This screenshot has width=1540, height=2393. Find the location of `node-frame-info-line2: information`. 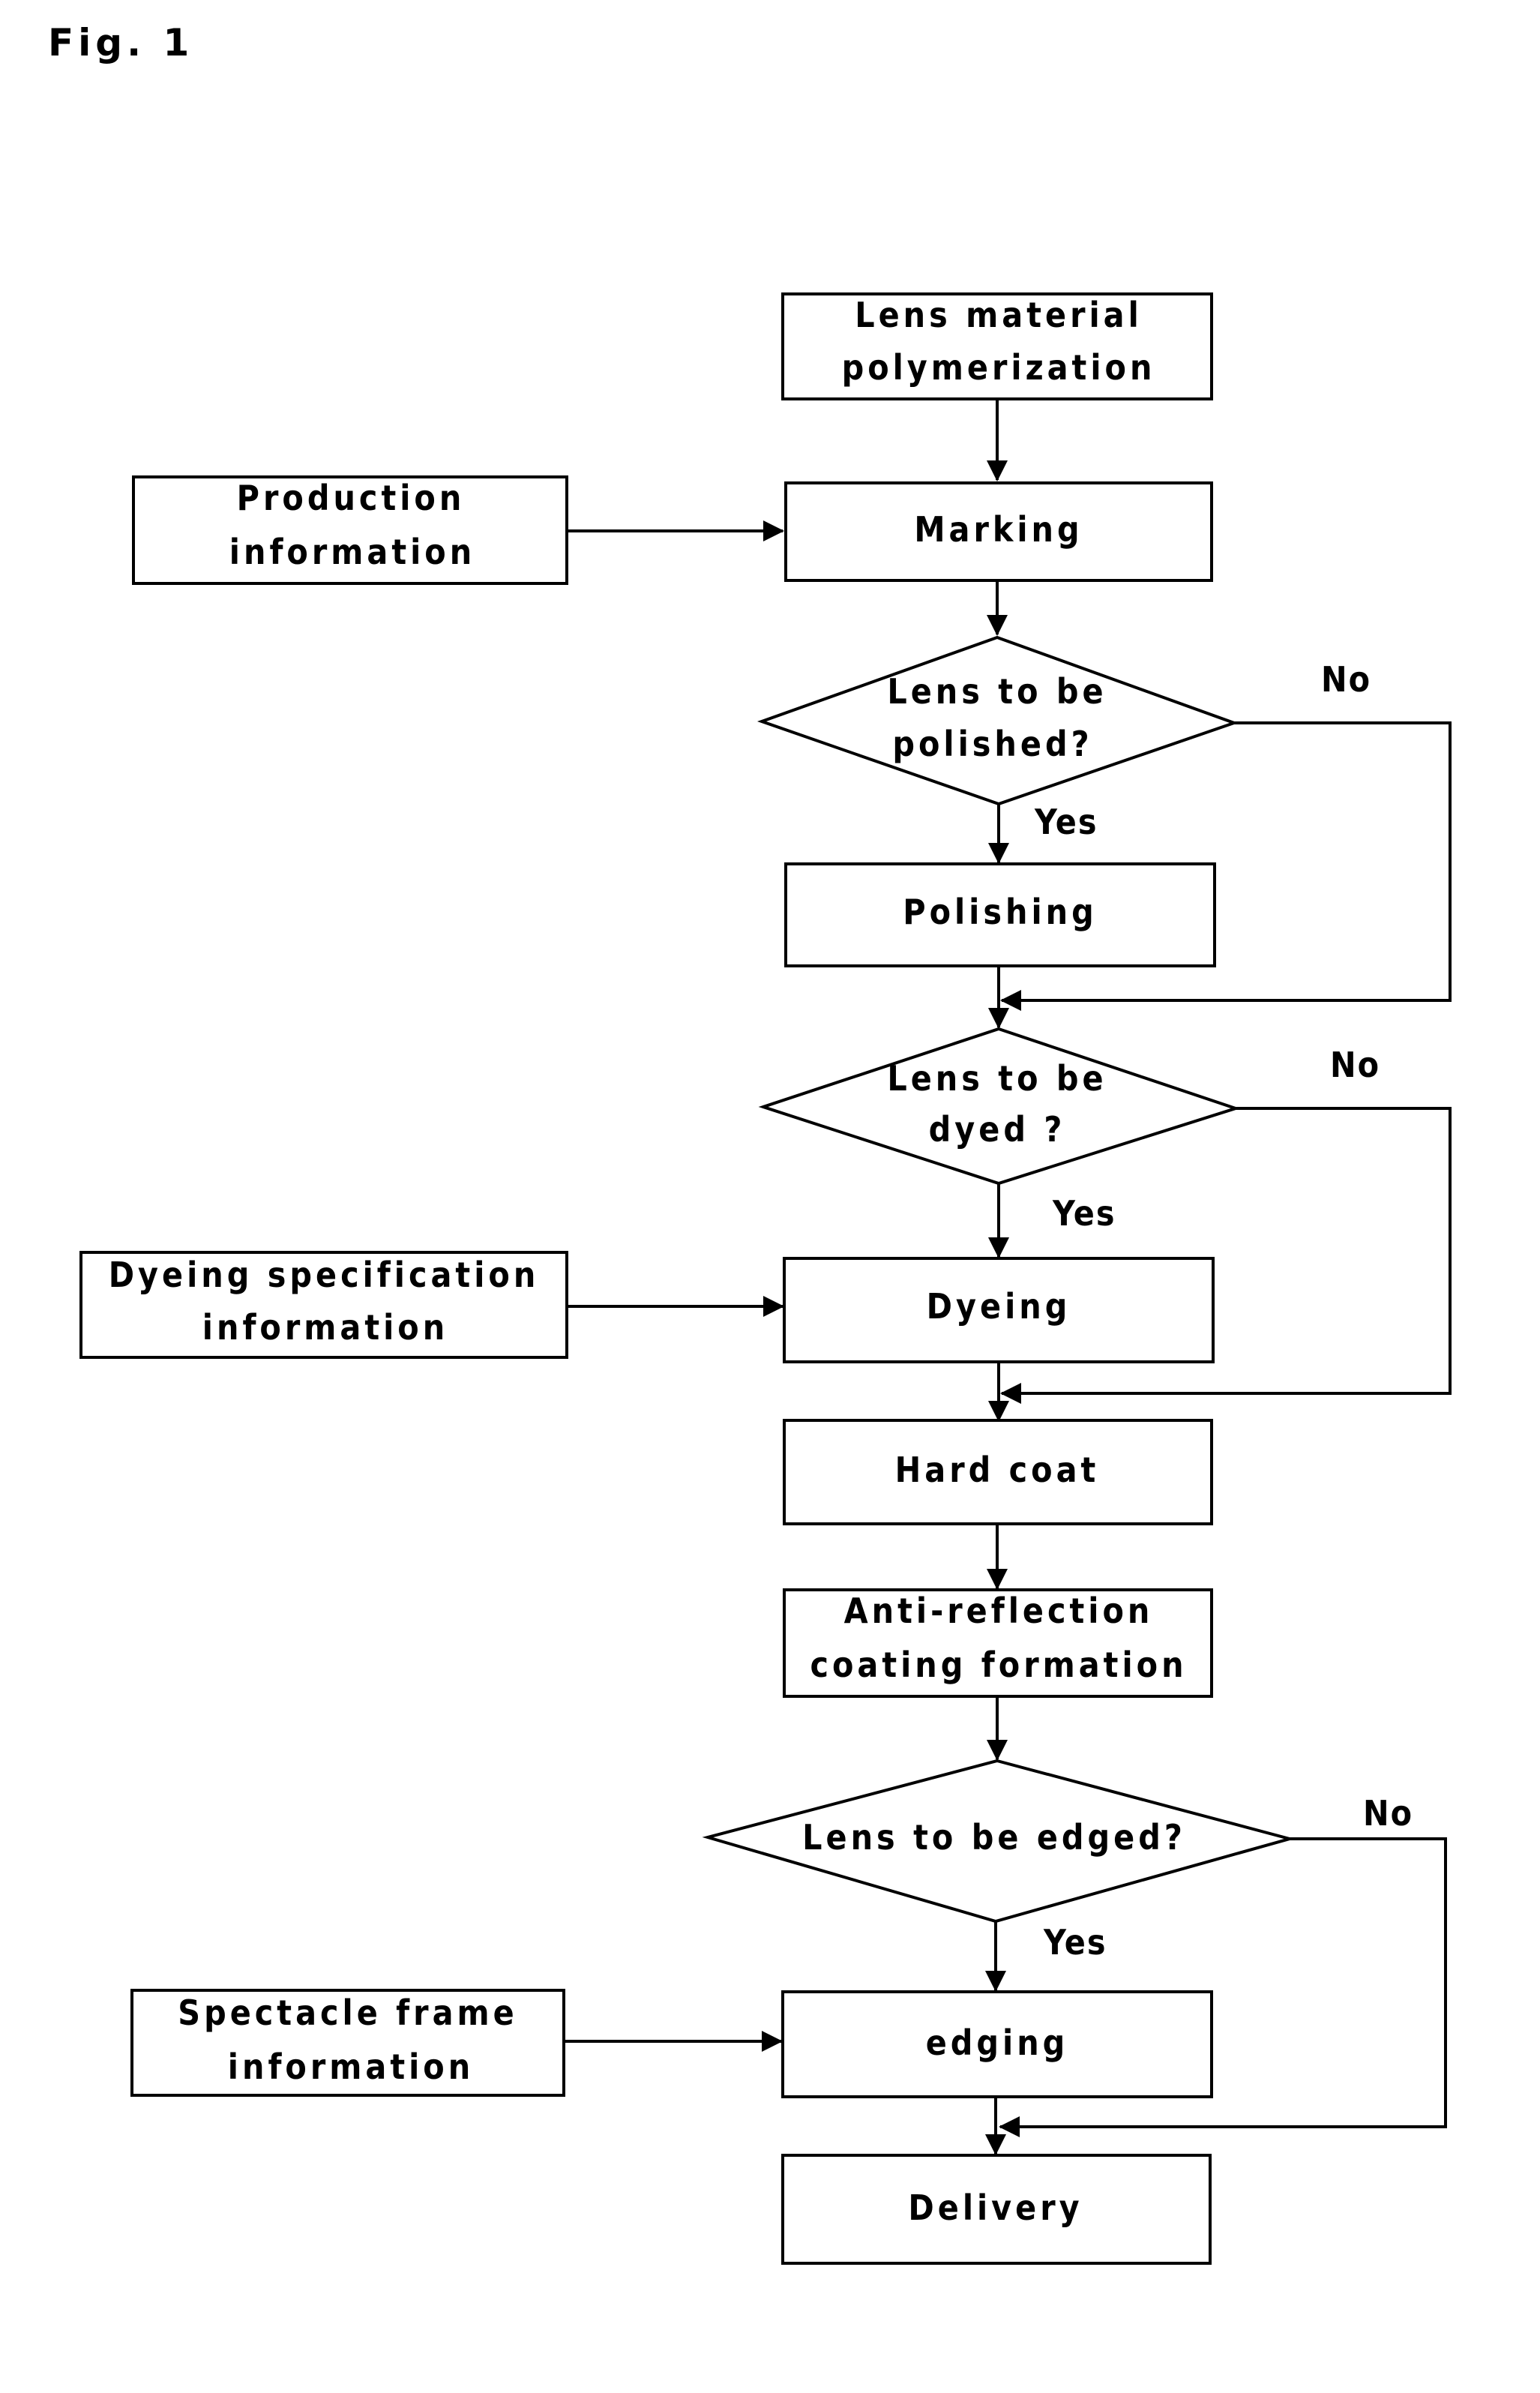

node-frame-info-line2: information is located at coordinates (351, 2067).